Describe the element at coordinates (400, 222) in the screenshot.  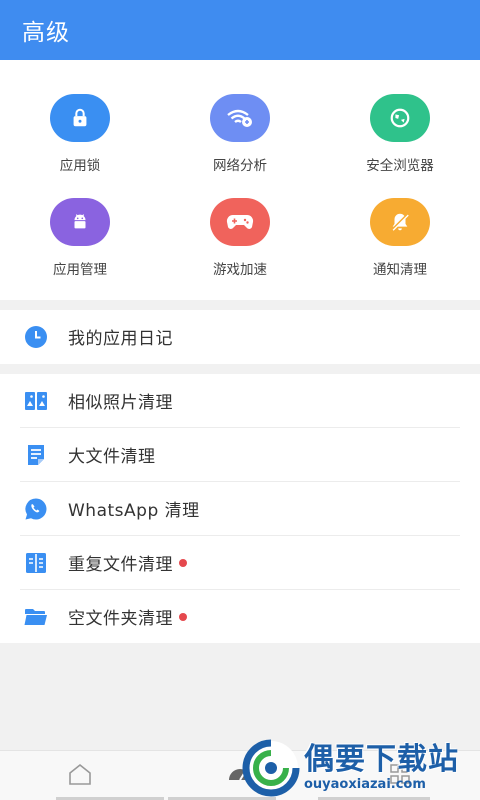
I see `bell-off-icon` at that location.